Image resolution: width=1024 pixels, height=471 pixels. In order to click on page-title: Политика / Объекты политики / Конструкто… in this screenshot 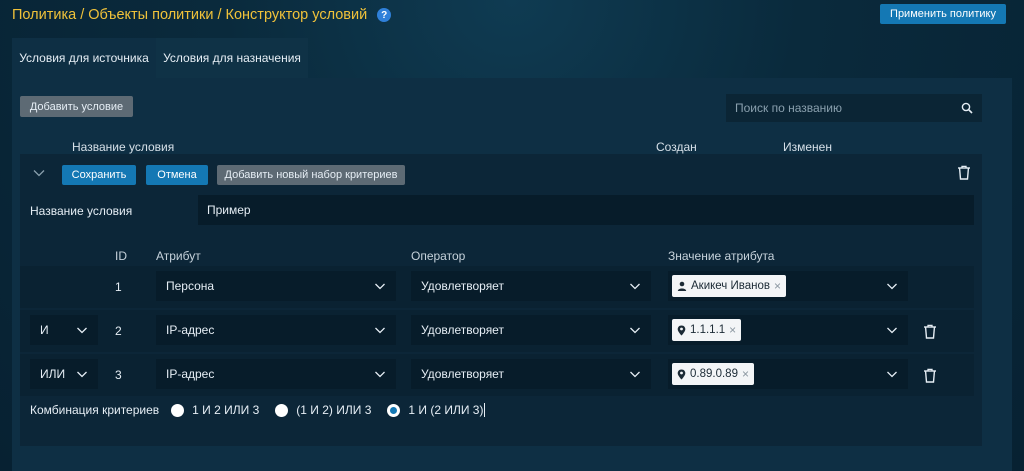, I will do `click(190, 15)`.